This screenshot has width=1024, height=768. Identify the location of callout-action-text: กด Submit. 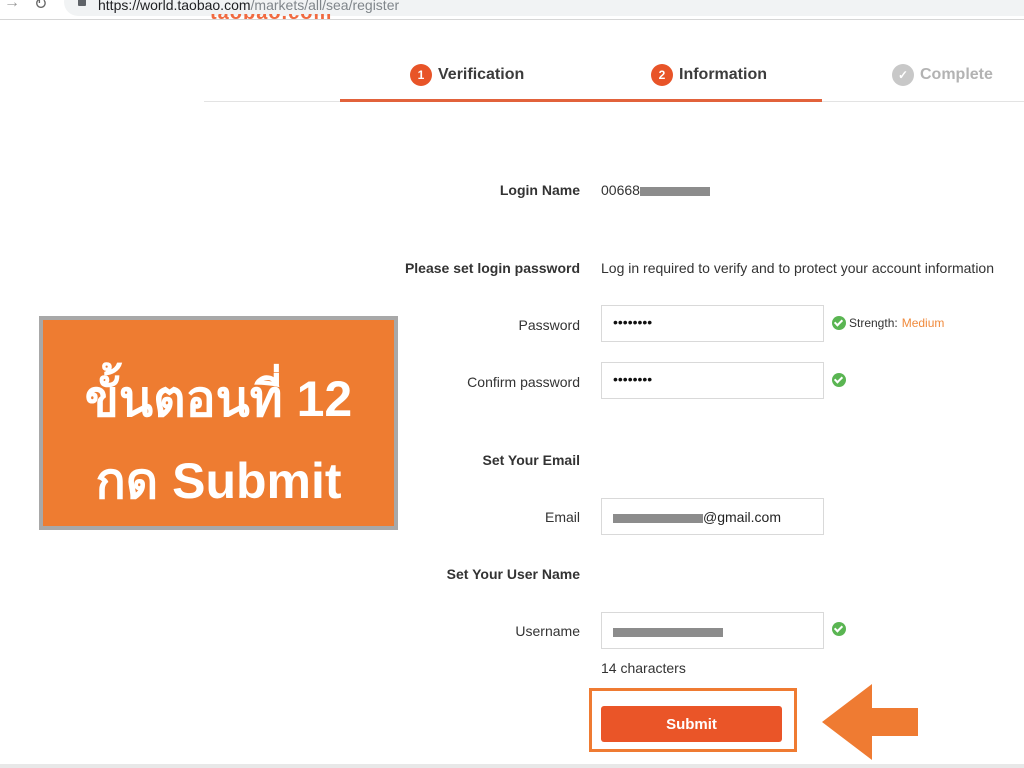
(218, 481).